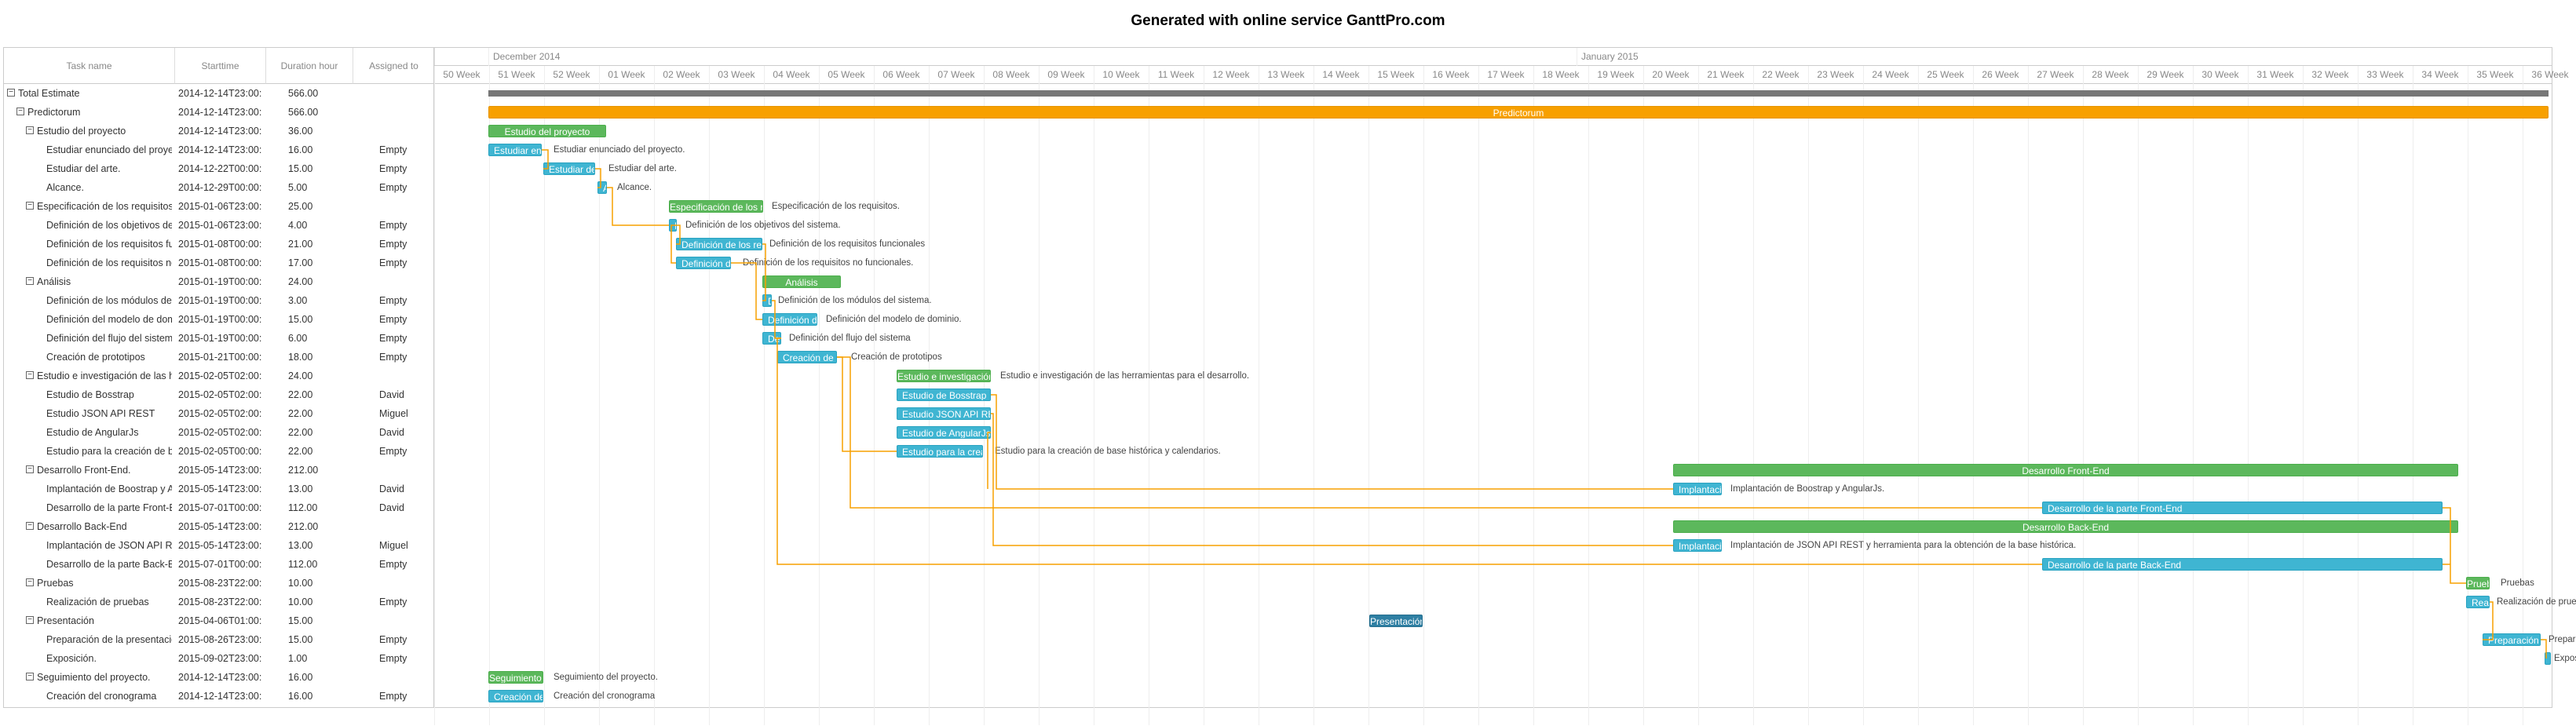  Describe the element at coordinates (93, 432) in the screenshot. I see `task-name: Estudio de AngularJs` at that location.